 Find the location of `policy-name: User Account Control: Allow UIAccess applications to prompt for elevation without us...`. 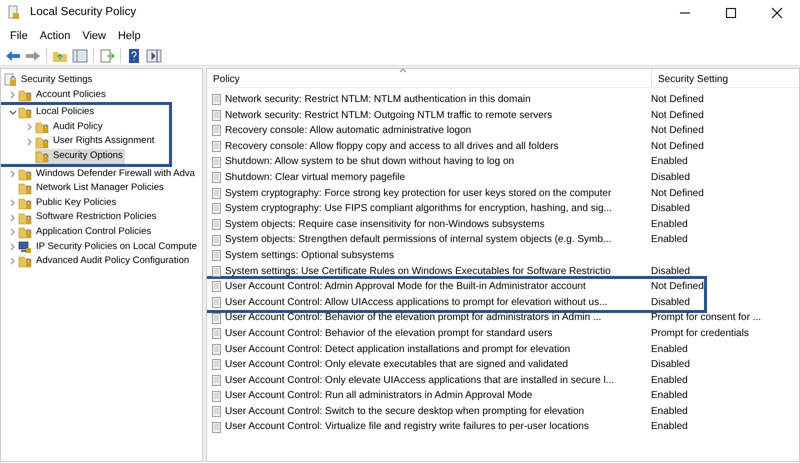

policy-name: User Account Control: Allow UIAccess applications to prompt for elevation without us... is located at coordinates (416, 303).